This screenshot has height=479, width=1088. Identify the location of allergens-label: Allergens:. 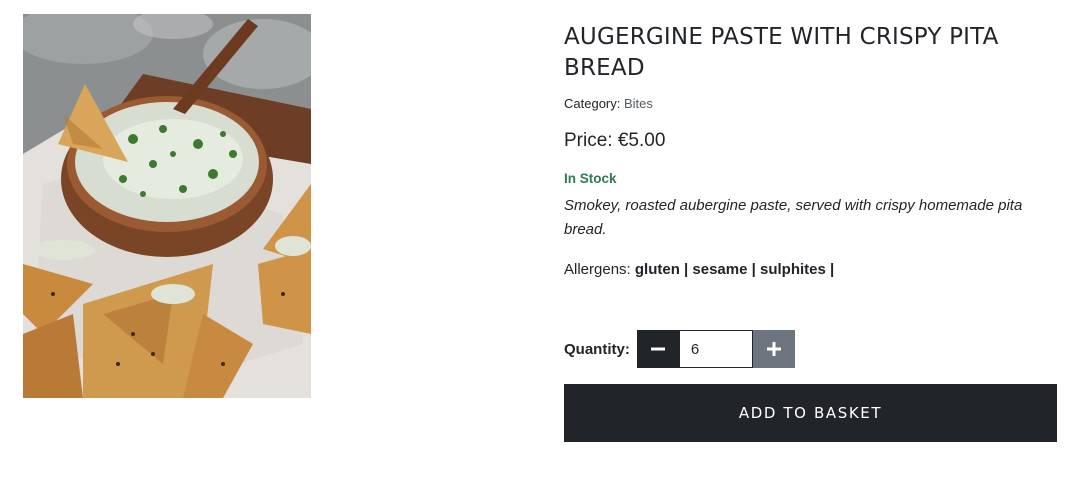
(597, 269).